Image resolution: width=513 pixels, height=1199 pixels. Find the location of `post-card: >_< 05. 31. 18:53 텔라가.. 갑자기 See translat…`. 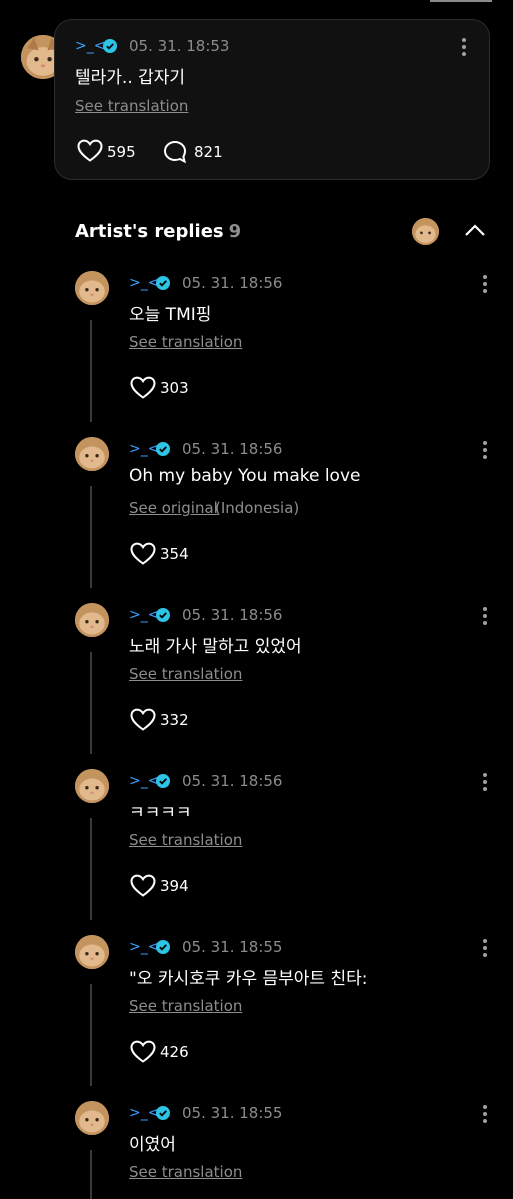

post-card: >_< 05. 31. 18:53 텔라가.. 갑자기 See translat… is located at coordinates (272, 99).